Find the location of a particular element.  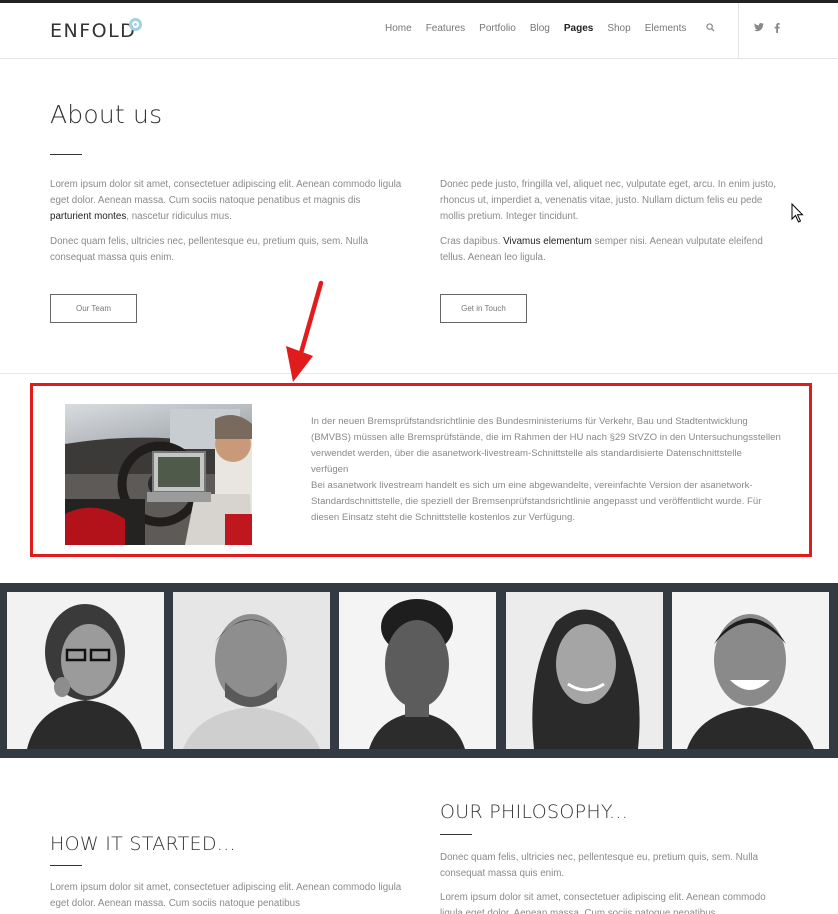

facebook-icon is located at coordinates (777, 29).